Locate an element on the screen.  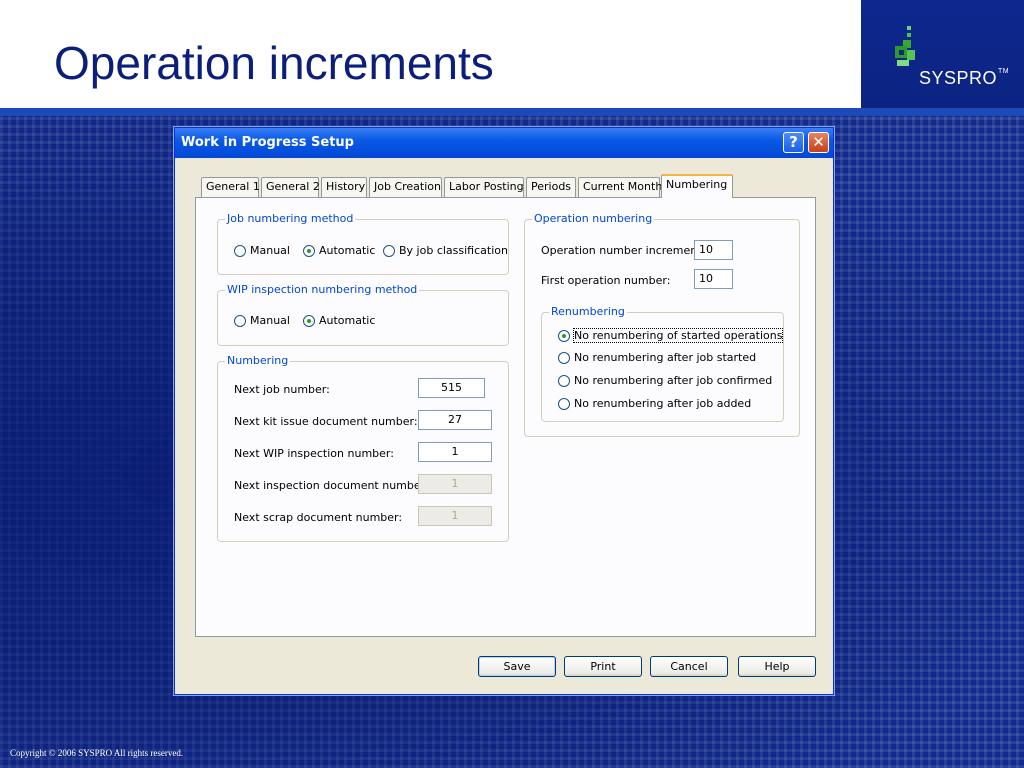
tab-job-creation: Job Creation is located at coordinates (405, 187).